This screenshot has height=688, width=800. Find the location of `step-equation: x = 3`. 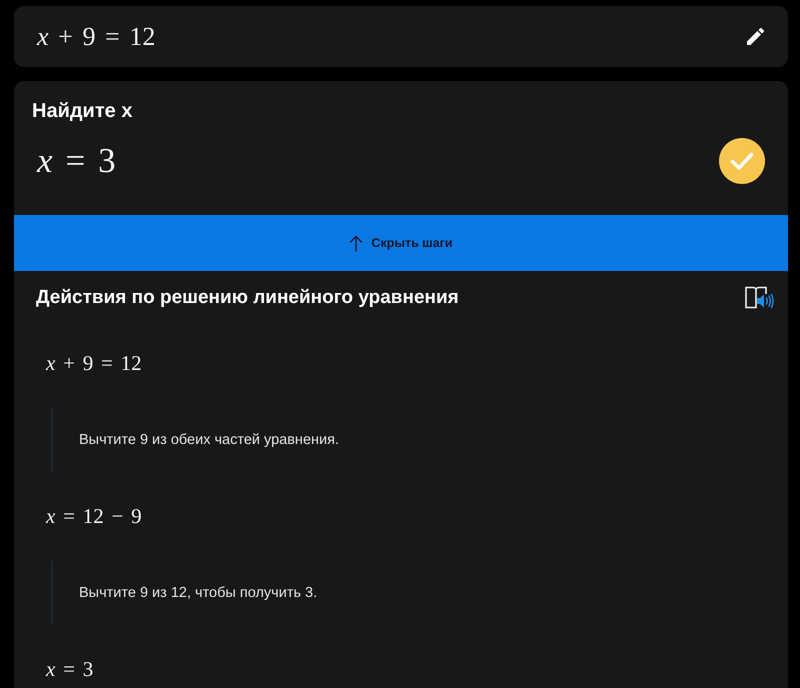

step-equation: x = 3 is located at coordinates (70, 669).